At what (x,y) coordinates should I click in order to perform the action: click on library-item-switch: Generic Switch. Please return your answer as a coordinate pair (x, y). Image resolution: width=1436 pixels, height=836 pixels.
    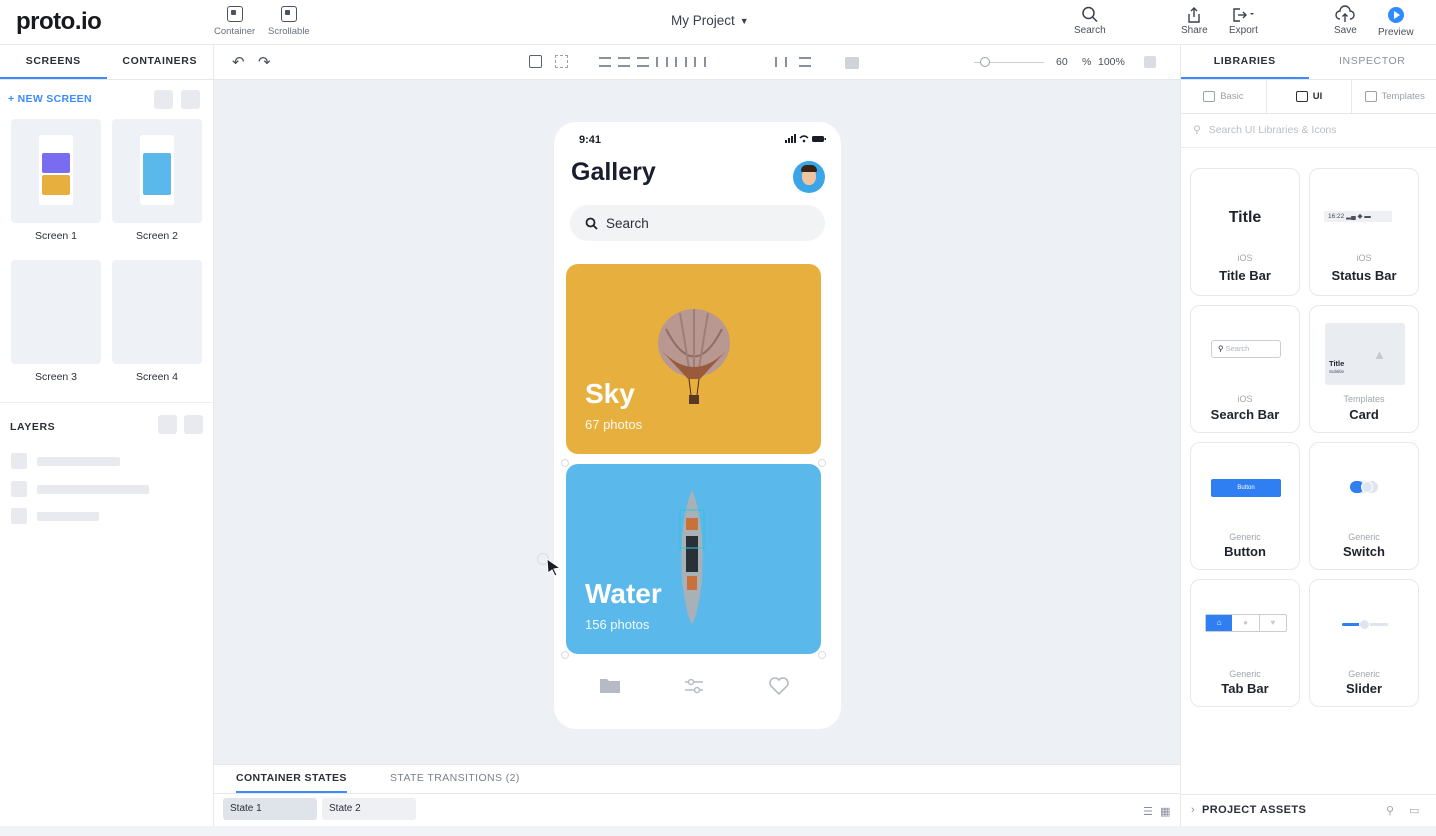
    Looking at the image, I should click on (1364, 506).